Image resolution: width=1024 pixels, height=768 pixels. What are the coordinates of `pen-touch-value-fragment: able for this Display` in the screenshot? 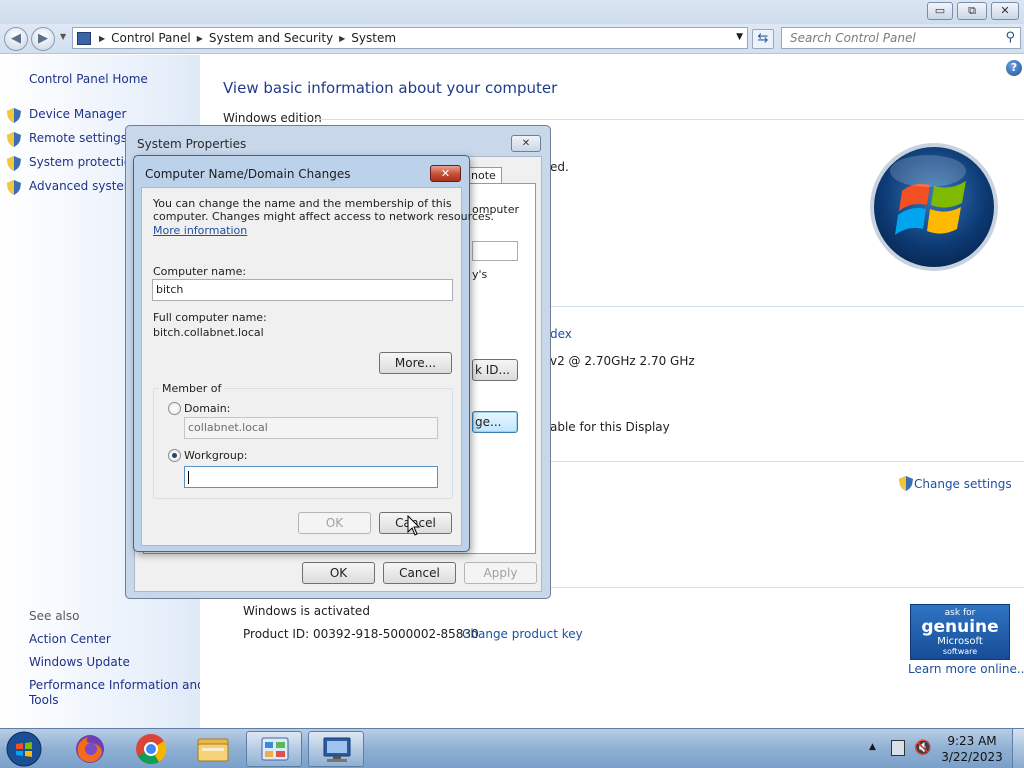 It's located at (610, 427).